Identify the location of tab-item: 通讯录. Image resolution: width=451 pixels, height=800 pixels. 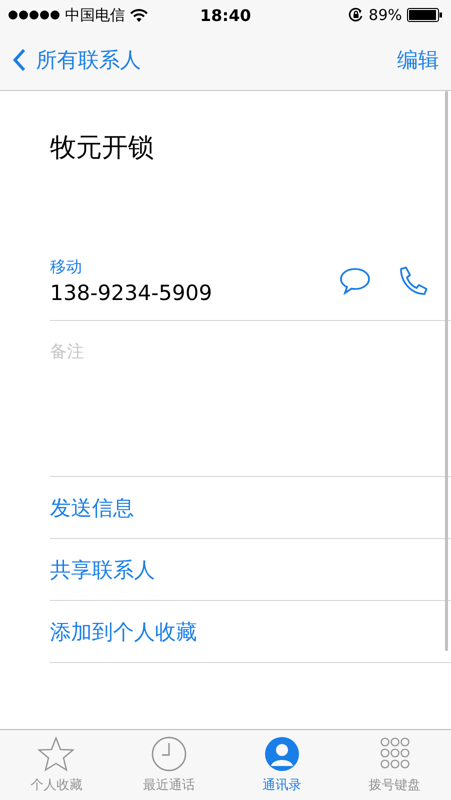
(282, 765).